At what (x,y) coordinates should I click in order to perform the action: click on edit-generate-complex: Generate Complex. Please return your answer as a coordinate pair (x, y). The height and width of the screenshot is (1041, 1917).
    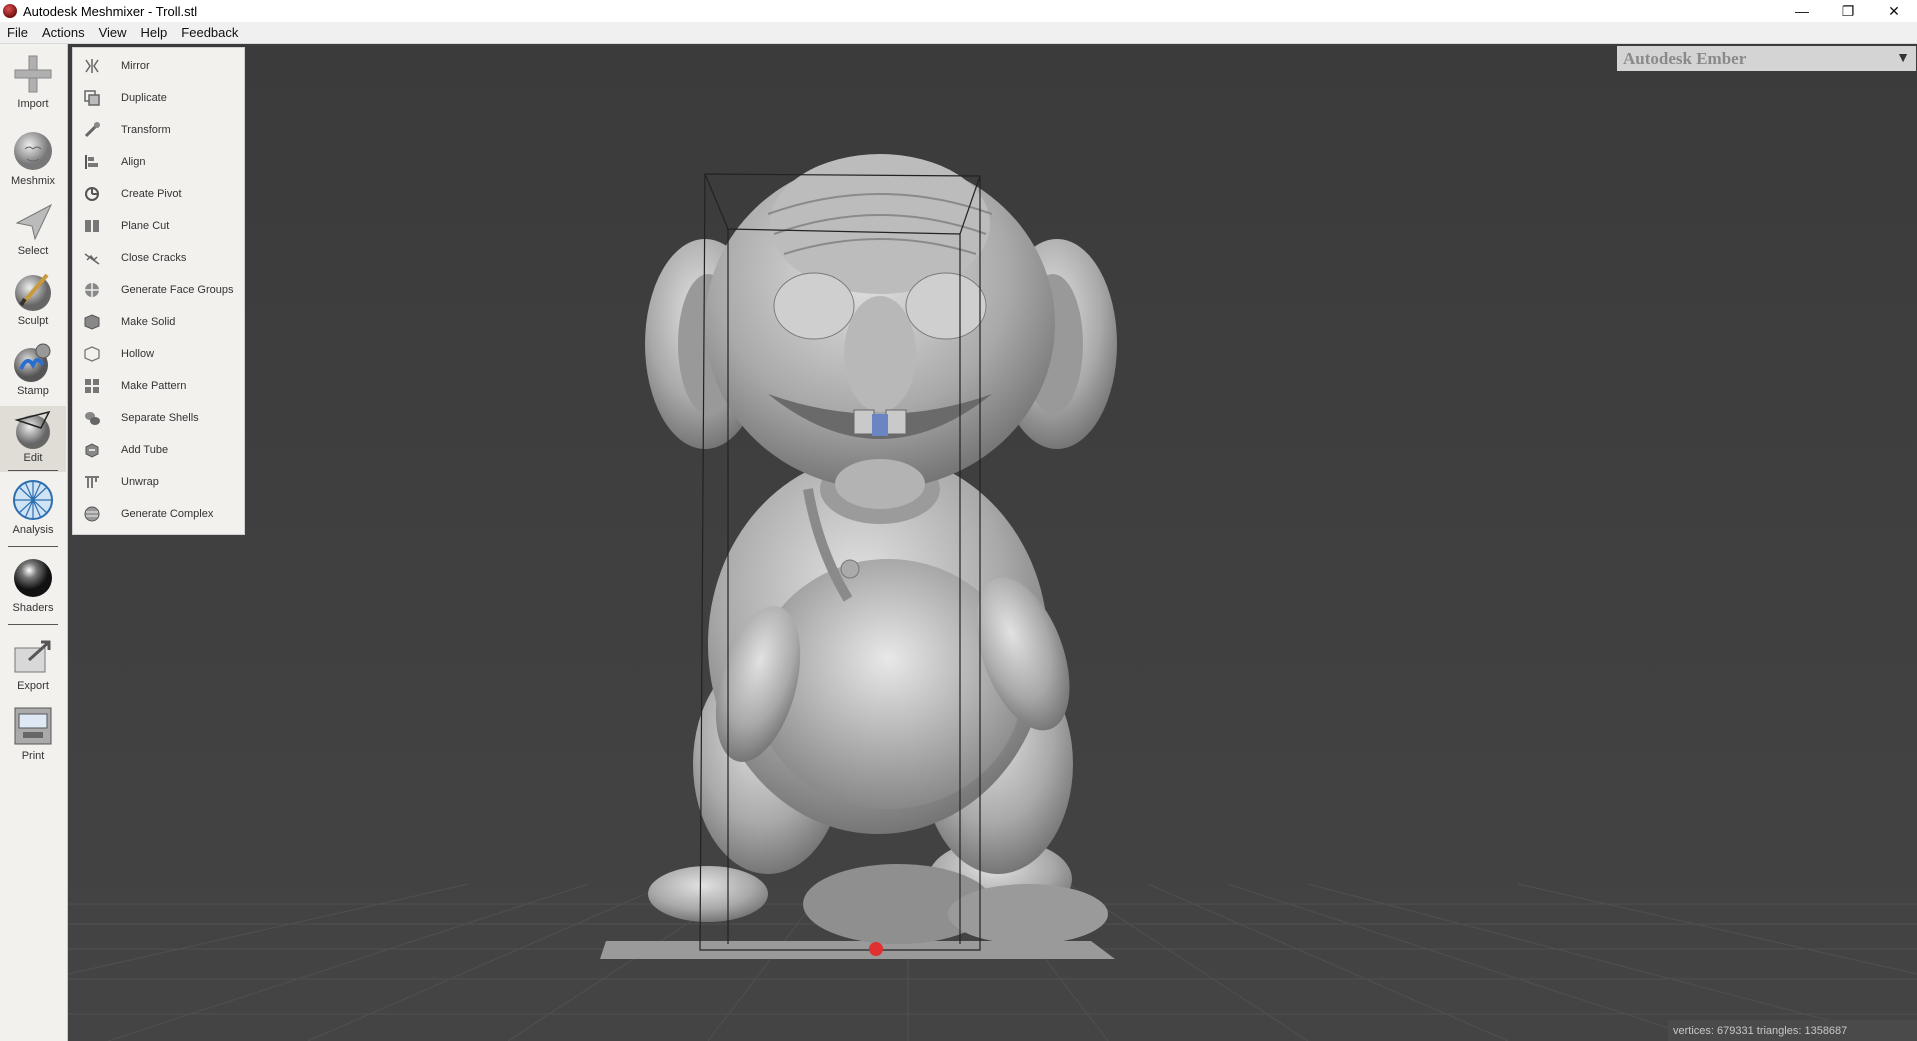
    Looking at the image, I should click on (158, 514).